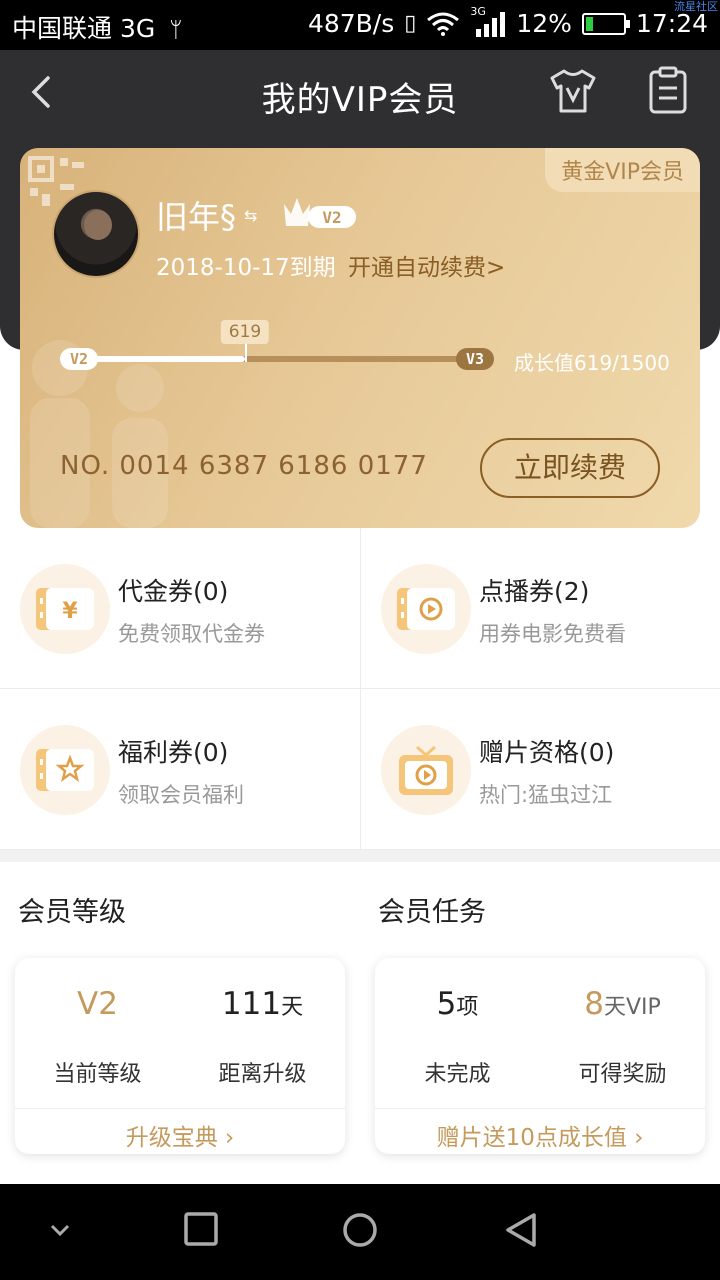  Describe the element at coordinates (60, 1230) in the screenshot. I see `hide-nav-icon` at that location.